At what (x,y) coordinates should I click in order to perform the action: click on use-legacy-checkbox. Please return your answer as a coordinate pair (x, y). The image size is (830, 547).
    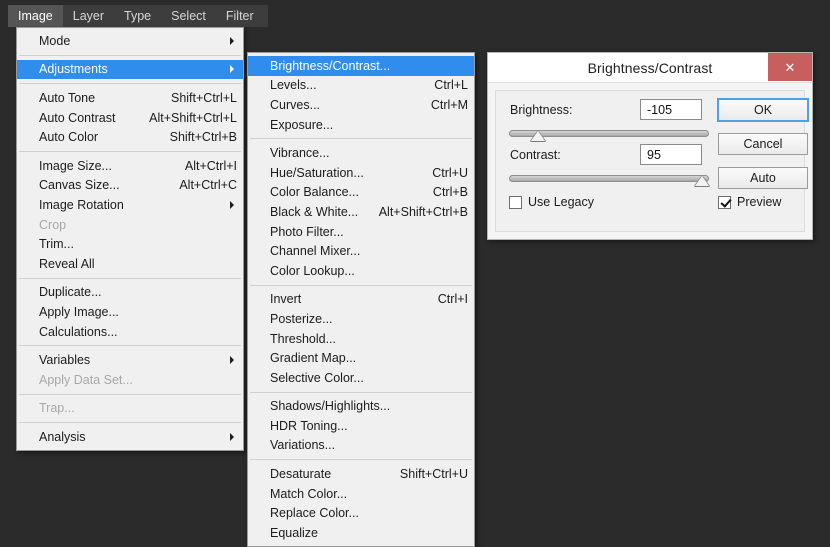
    Looking at the image, I should click on (515, 202).